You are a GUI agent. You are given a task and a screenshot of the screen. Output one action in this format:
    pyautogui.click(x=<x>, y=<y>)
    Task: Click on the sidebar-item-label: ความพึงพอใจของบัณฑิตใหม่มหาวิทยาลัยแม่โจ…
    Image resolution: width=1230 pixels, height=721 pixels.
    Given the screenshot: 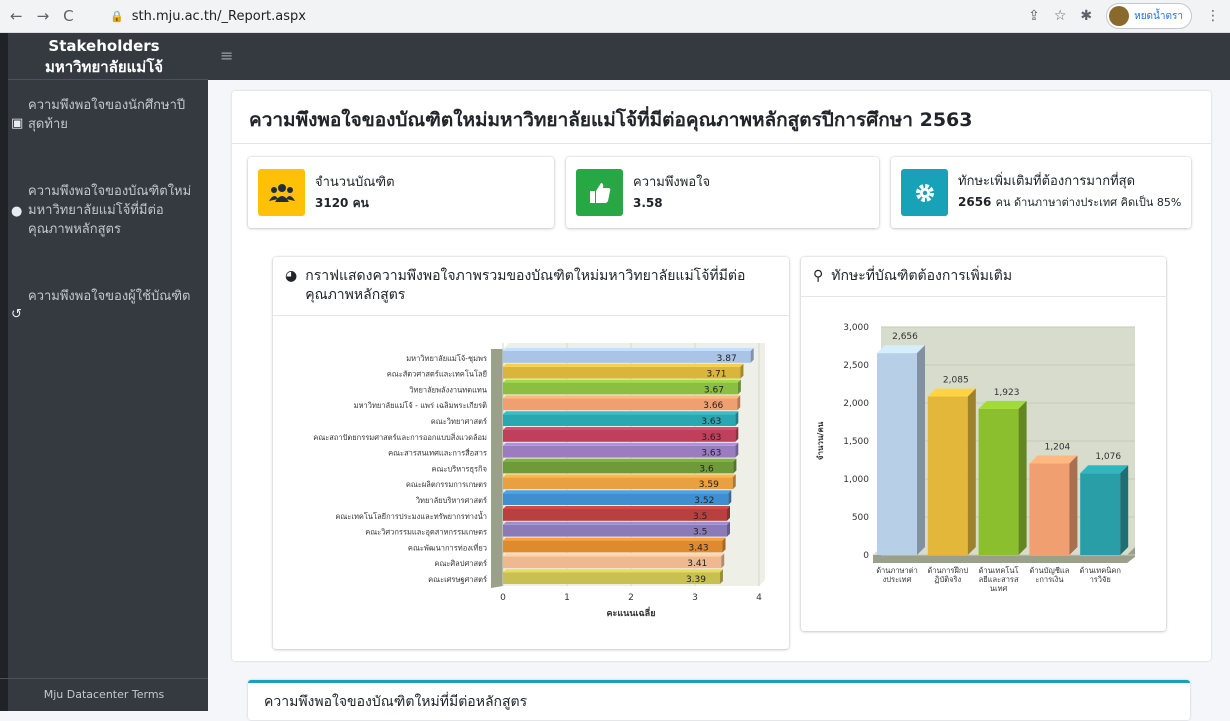 What is the action you would take?
    pyautogui.click(x=110, y=210)
    